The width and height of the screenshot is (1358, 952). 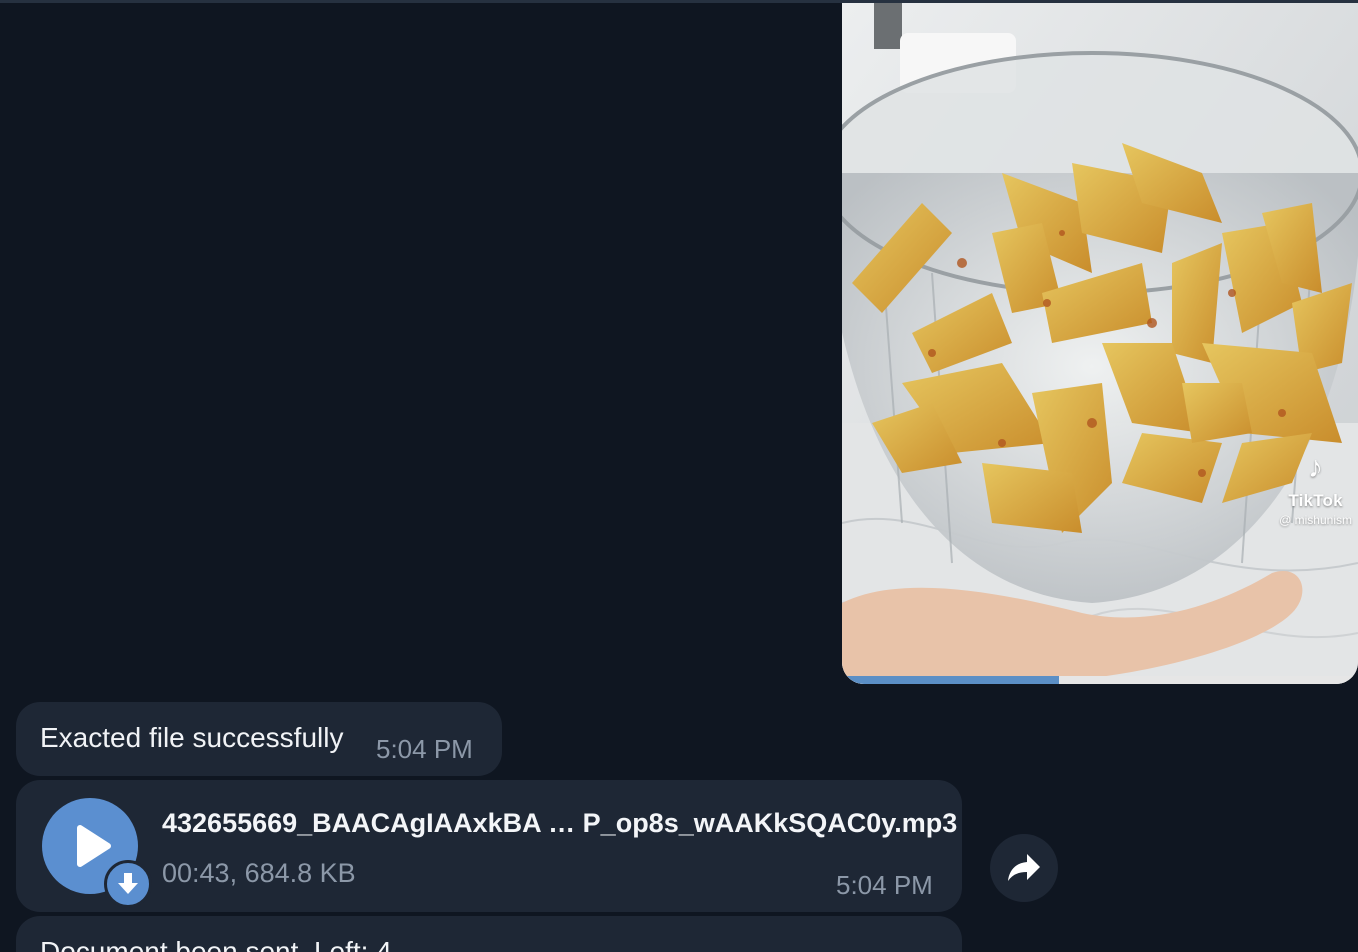 What do you see at coordinates (1316, 467) in the screenshot?
I see `tiktok-logo-icon: ♪` at bounding box center [1316, 467].